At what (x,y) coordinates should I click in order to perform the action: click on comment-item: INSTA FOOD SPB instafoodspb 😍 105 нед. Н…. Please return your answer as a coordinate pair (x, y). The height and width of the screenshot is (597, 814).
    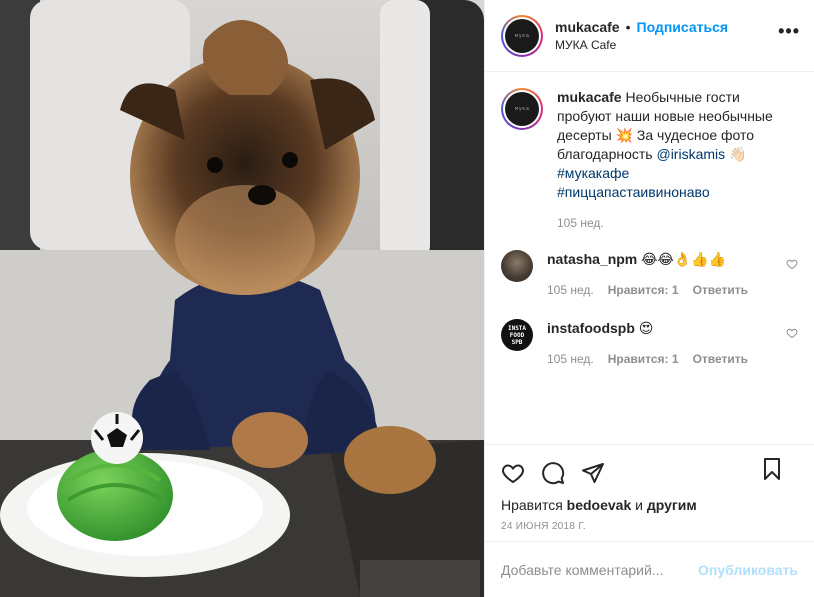
    Looking at the image, I should click on (649, 342).